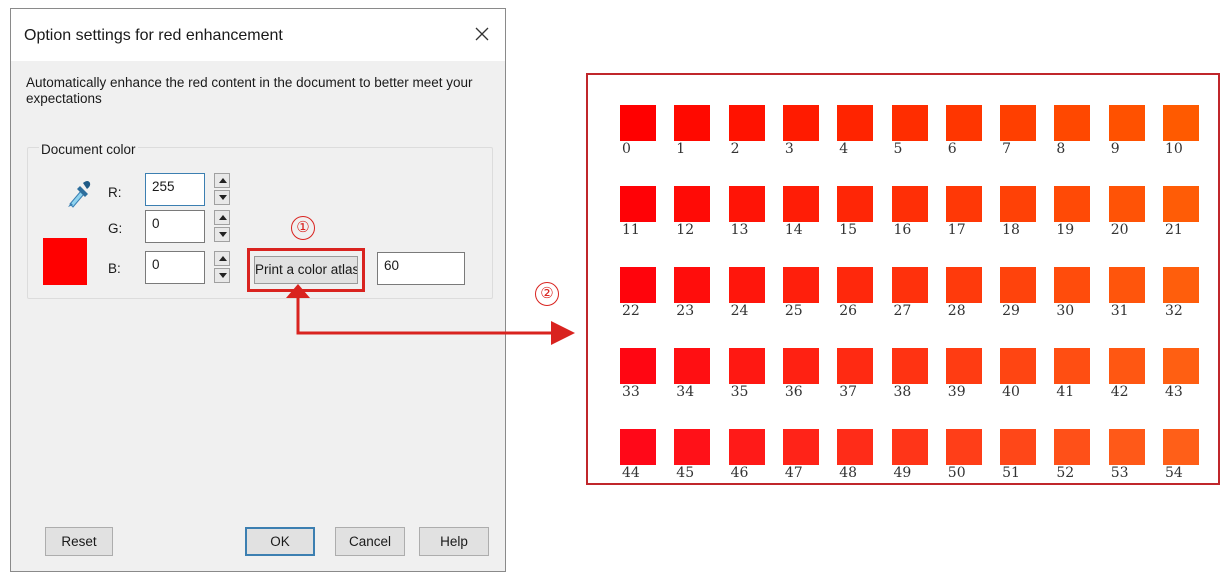 This screenshot has height=574, width=1226. I want to click on atlas-swatch: 38, so click(911, 377).